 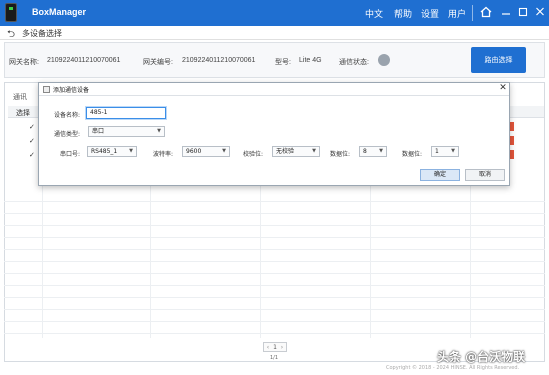 I want to click on page-title: 多设备选择, so click(x=42, y=33).